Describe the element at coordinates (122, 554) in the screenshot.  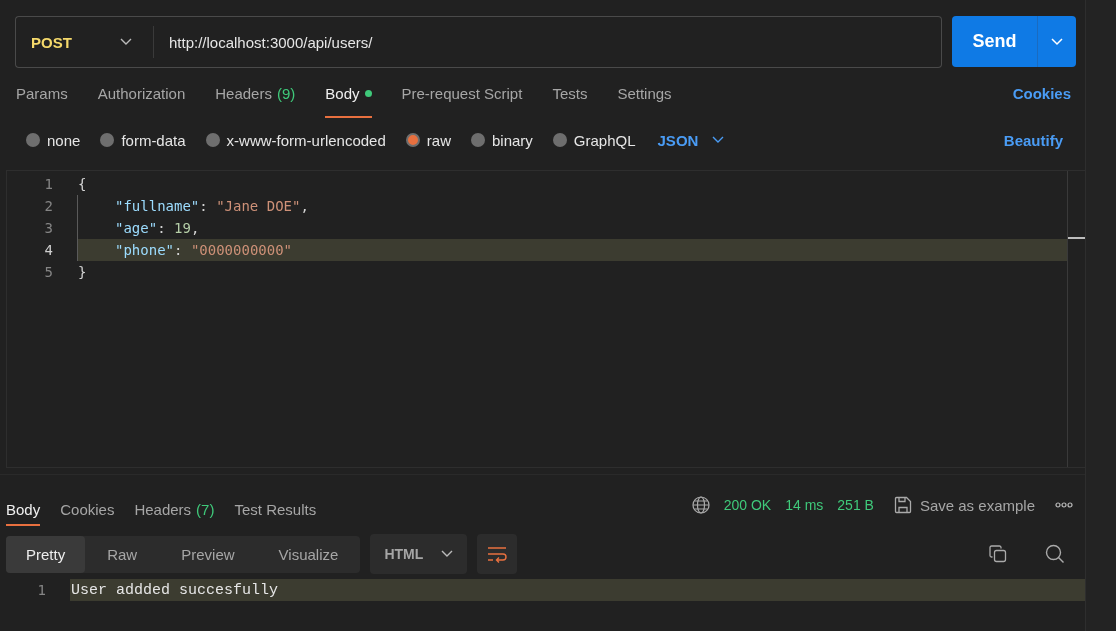
I see `view-mode-tab: Raw` at that location.